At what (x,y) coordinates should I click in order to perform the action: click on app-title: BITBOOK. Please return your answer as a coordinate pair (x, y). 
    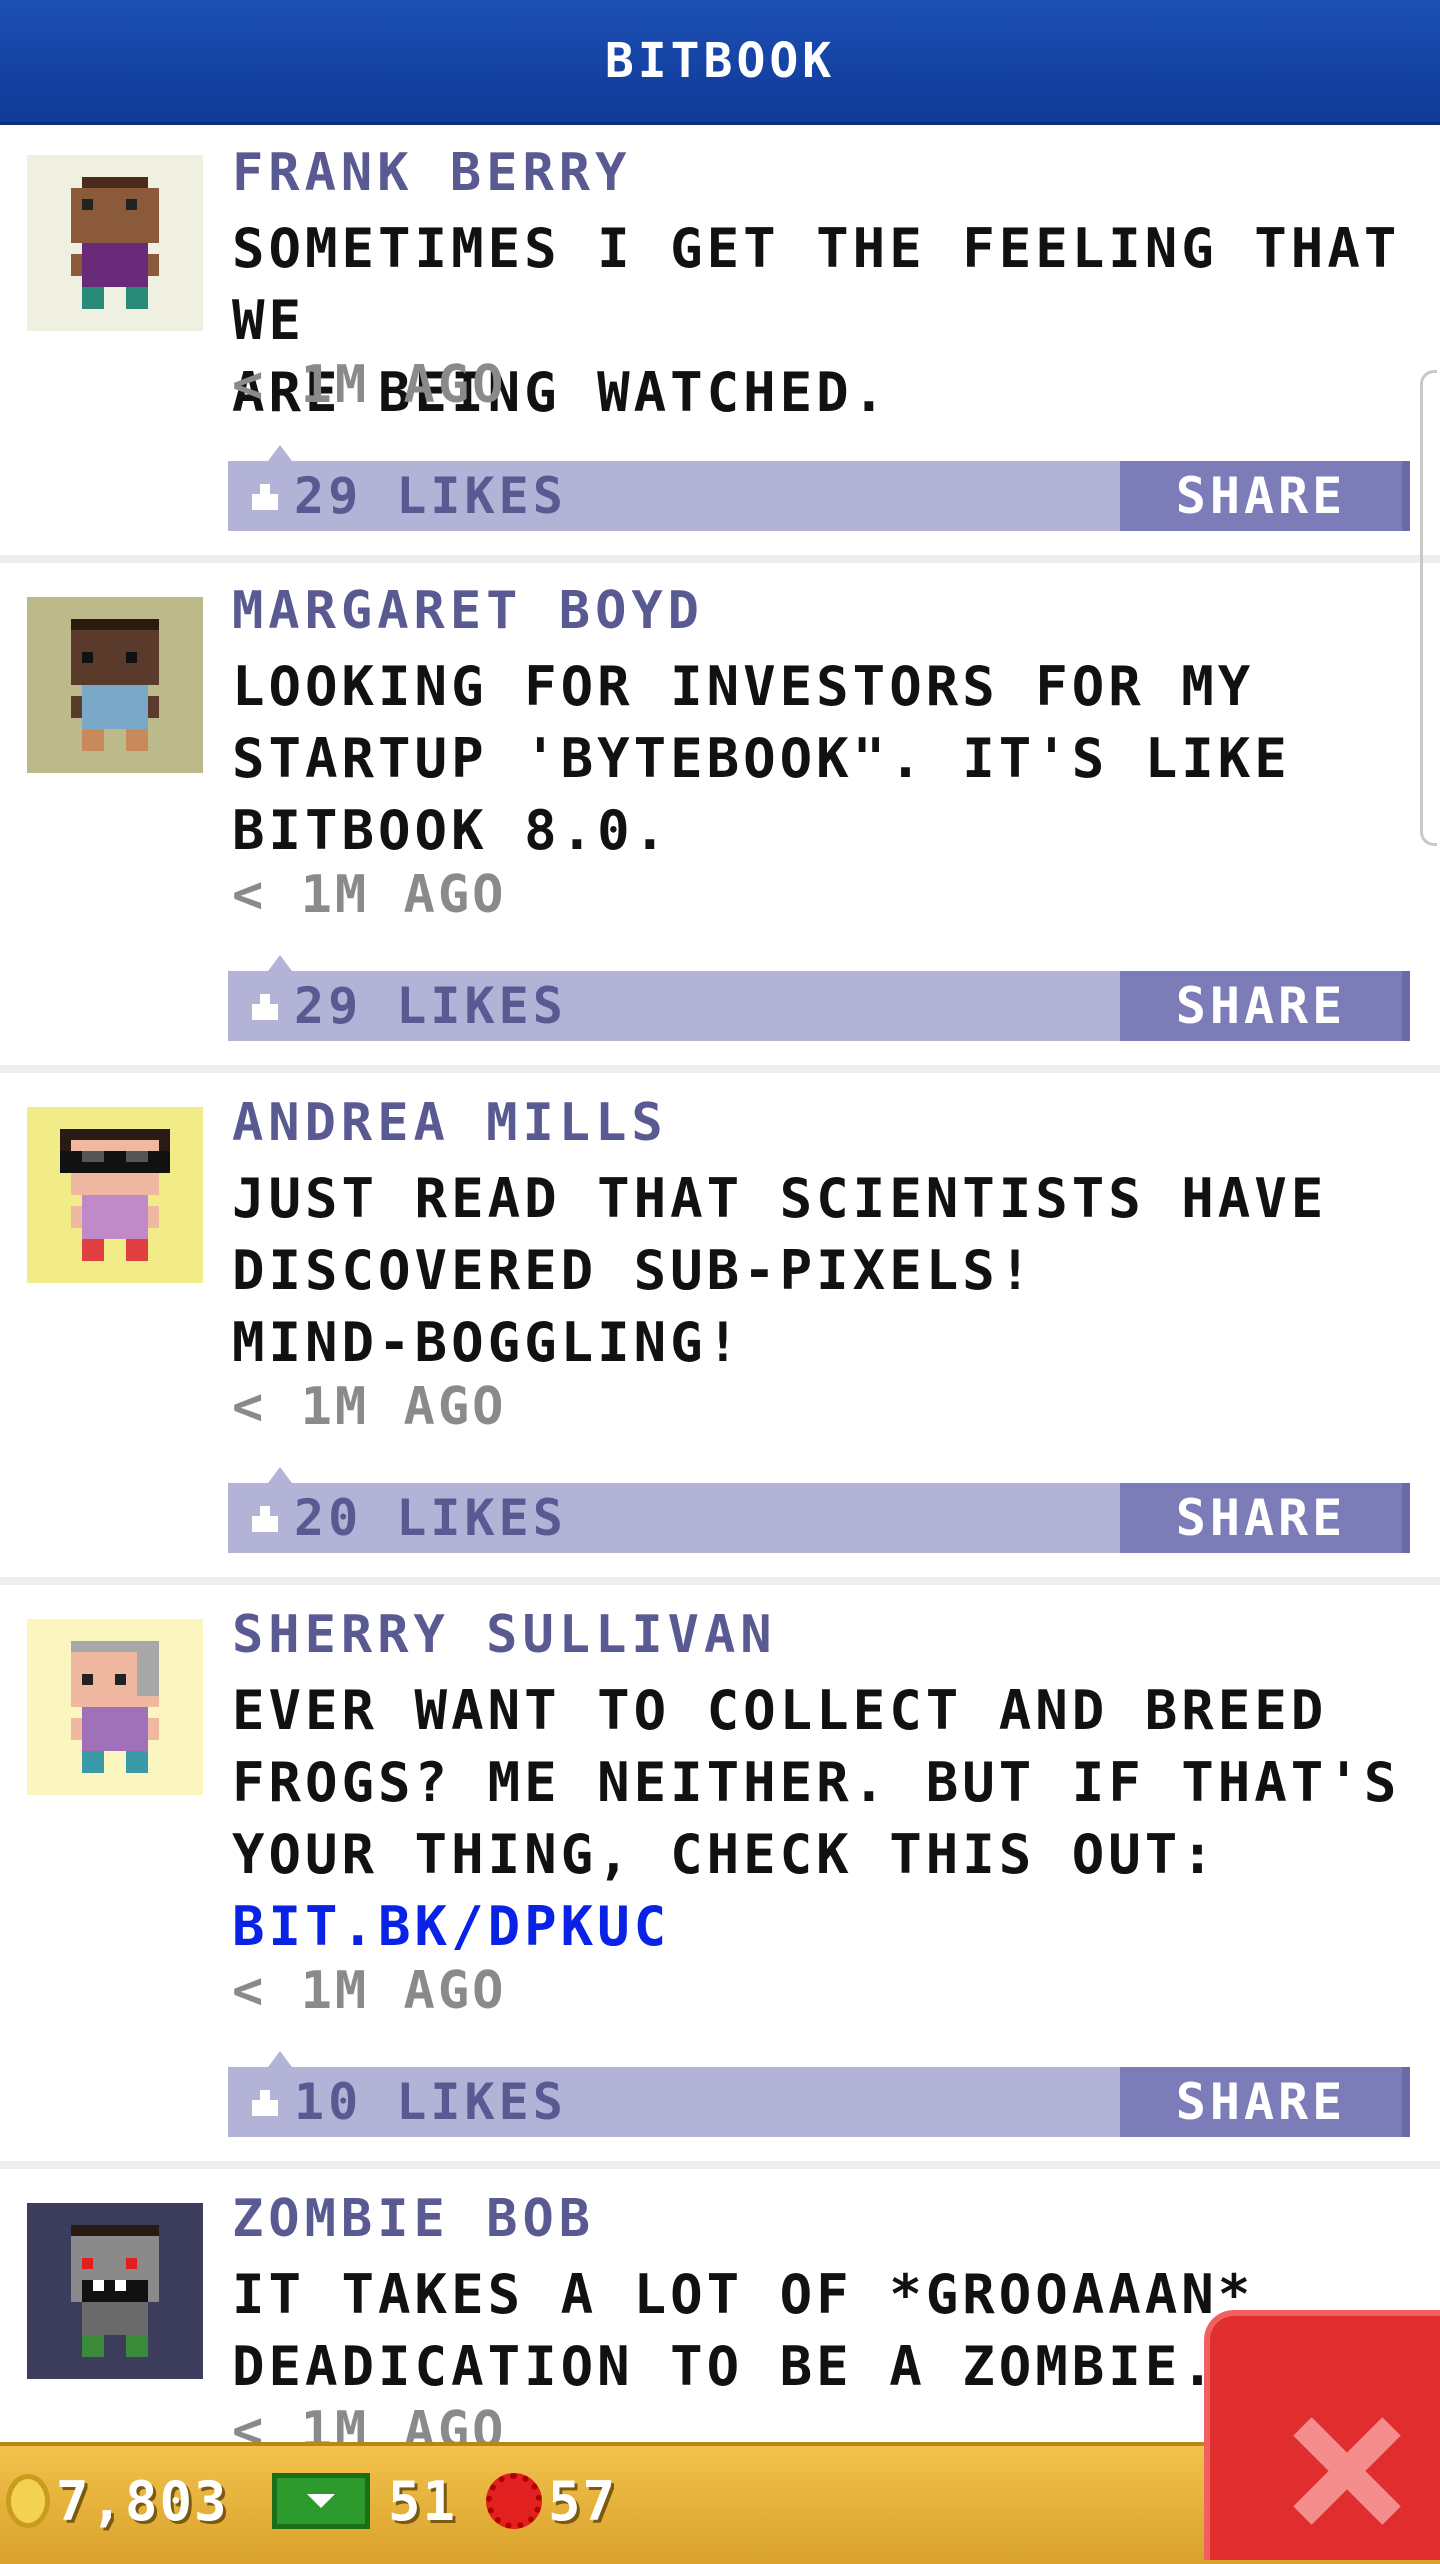
    Looking at the image, I should click on (720, 61).